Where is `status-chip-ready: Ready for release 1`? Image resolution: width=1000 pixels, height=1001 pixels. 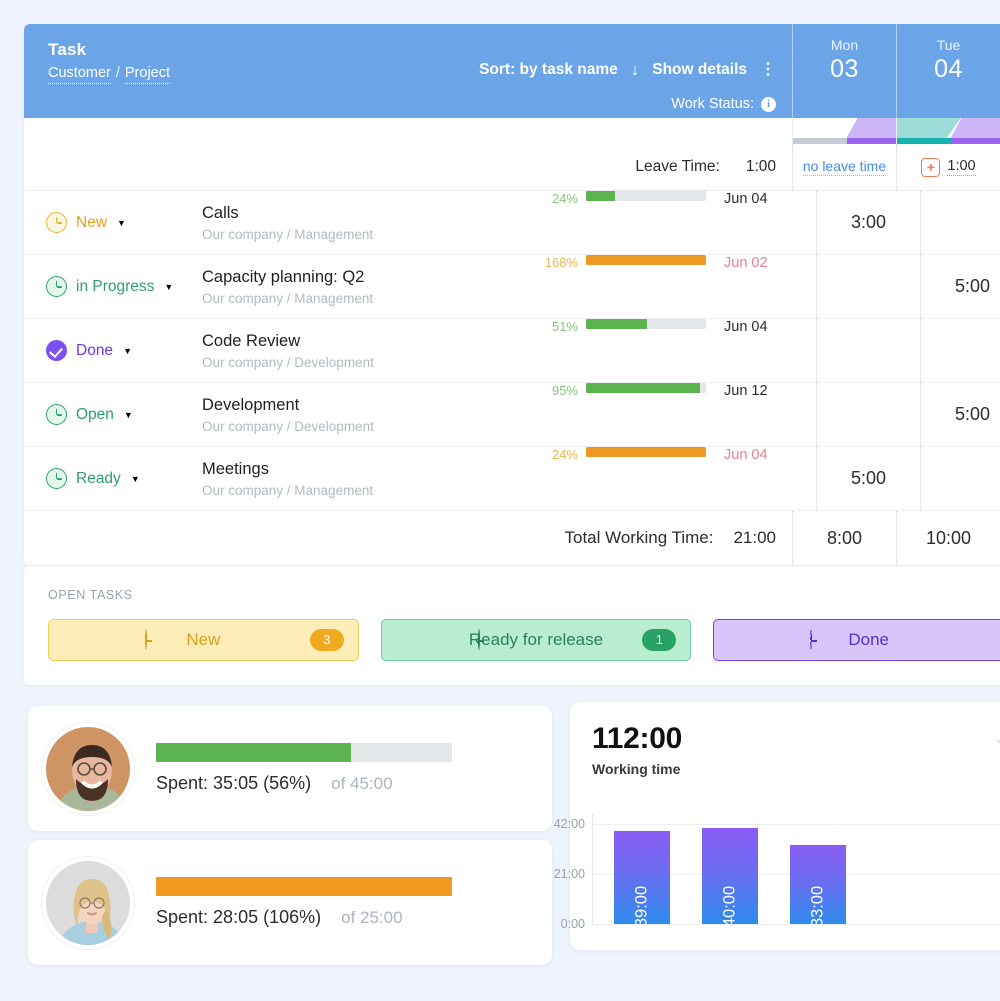 status-chip-ready: Ready for release 1 is located at coordinates (536, 640).